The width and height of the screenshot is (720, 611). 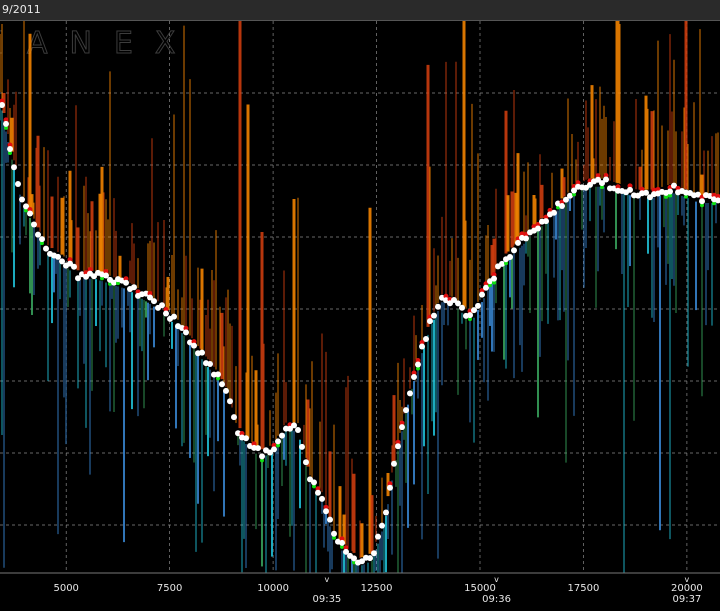 What do you see at coordinates (480, 588) in the screenshot?
I see `x-tick-label: 15000` at bounding box center [480, 588].